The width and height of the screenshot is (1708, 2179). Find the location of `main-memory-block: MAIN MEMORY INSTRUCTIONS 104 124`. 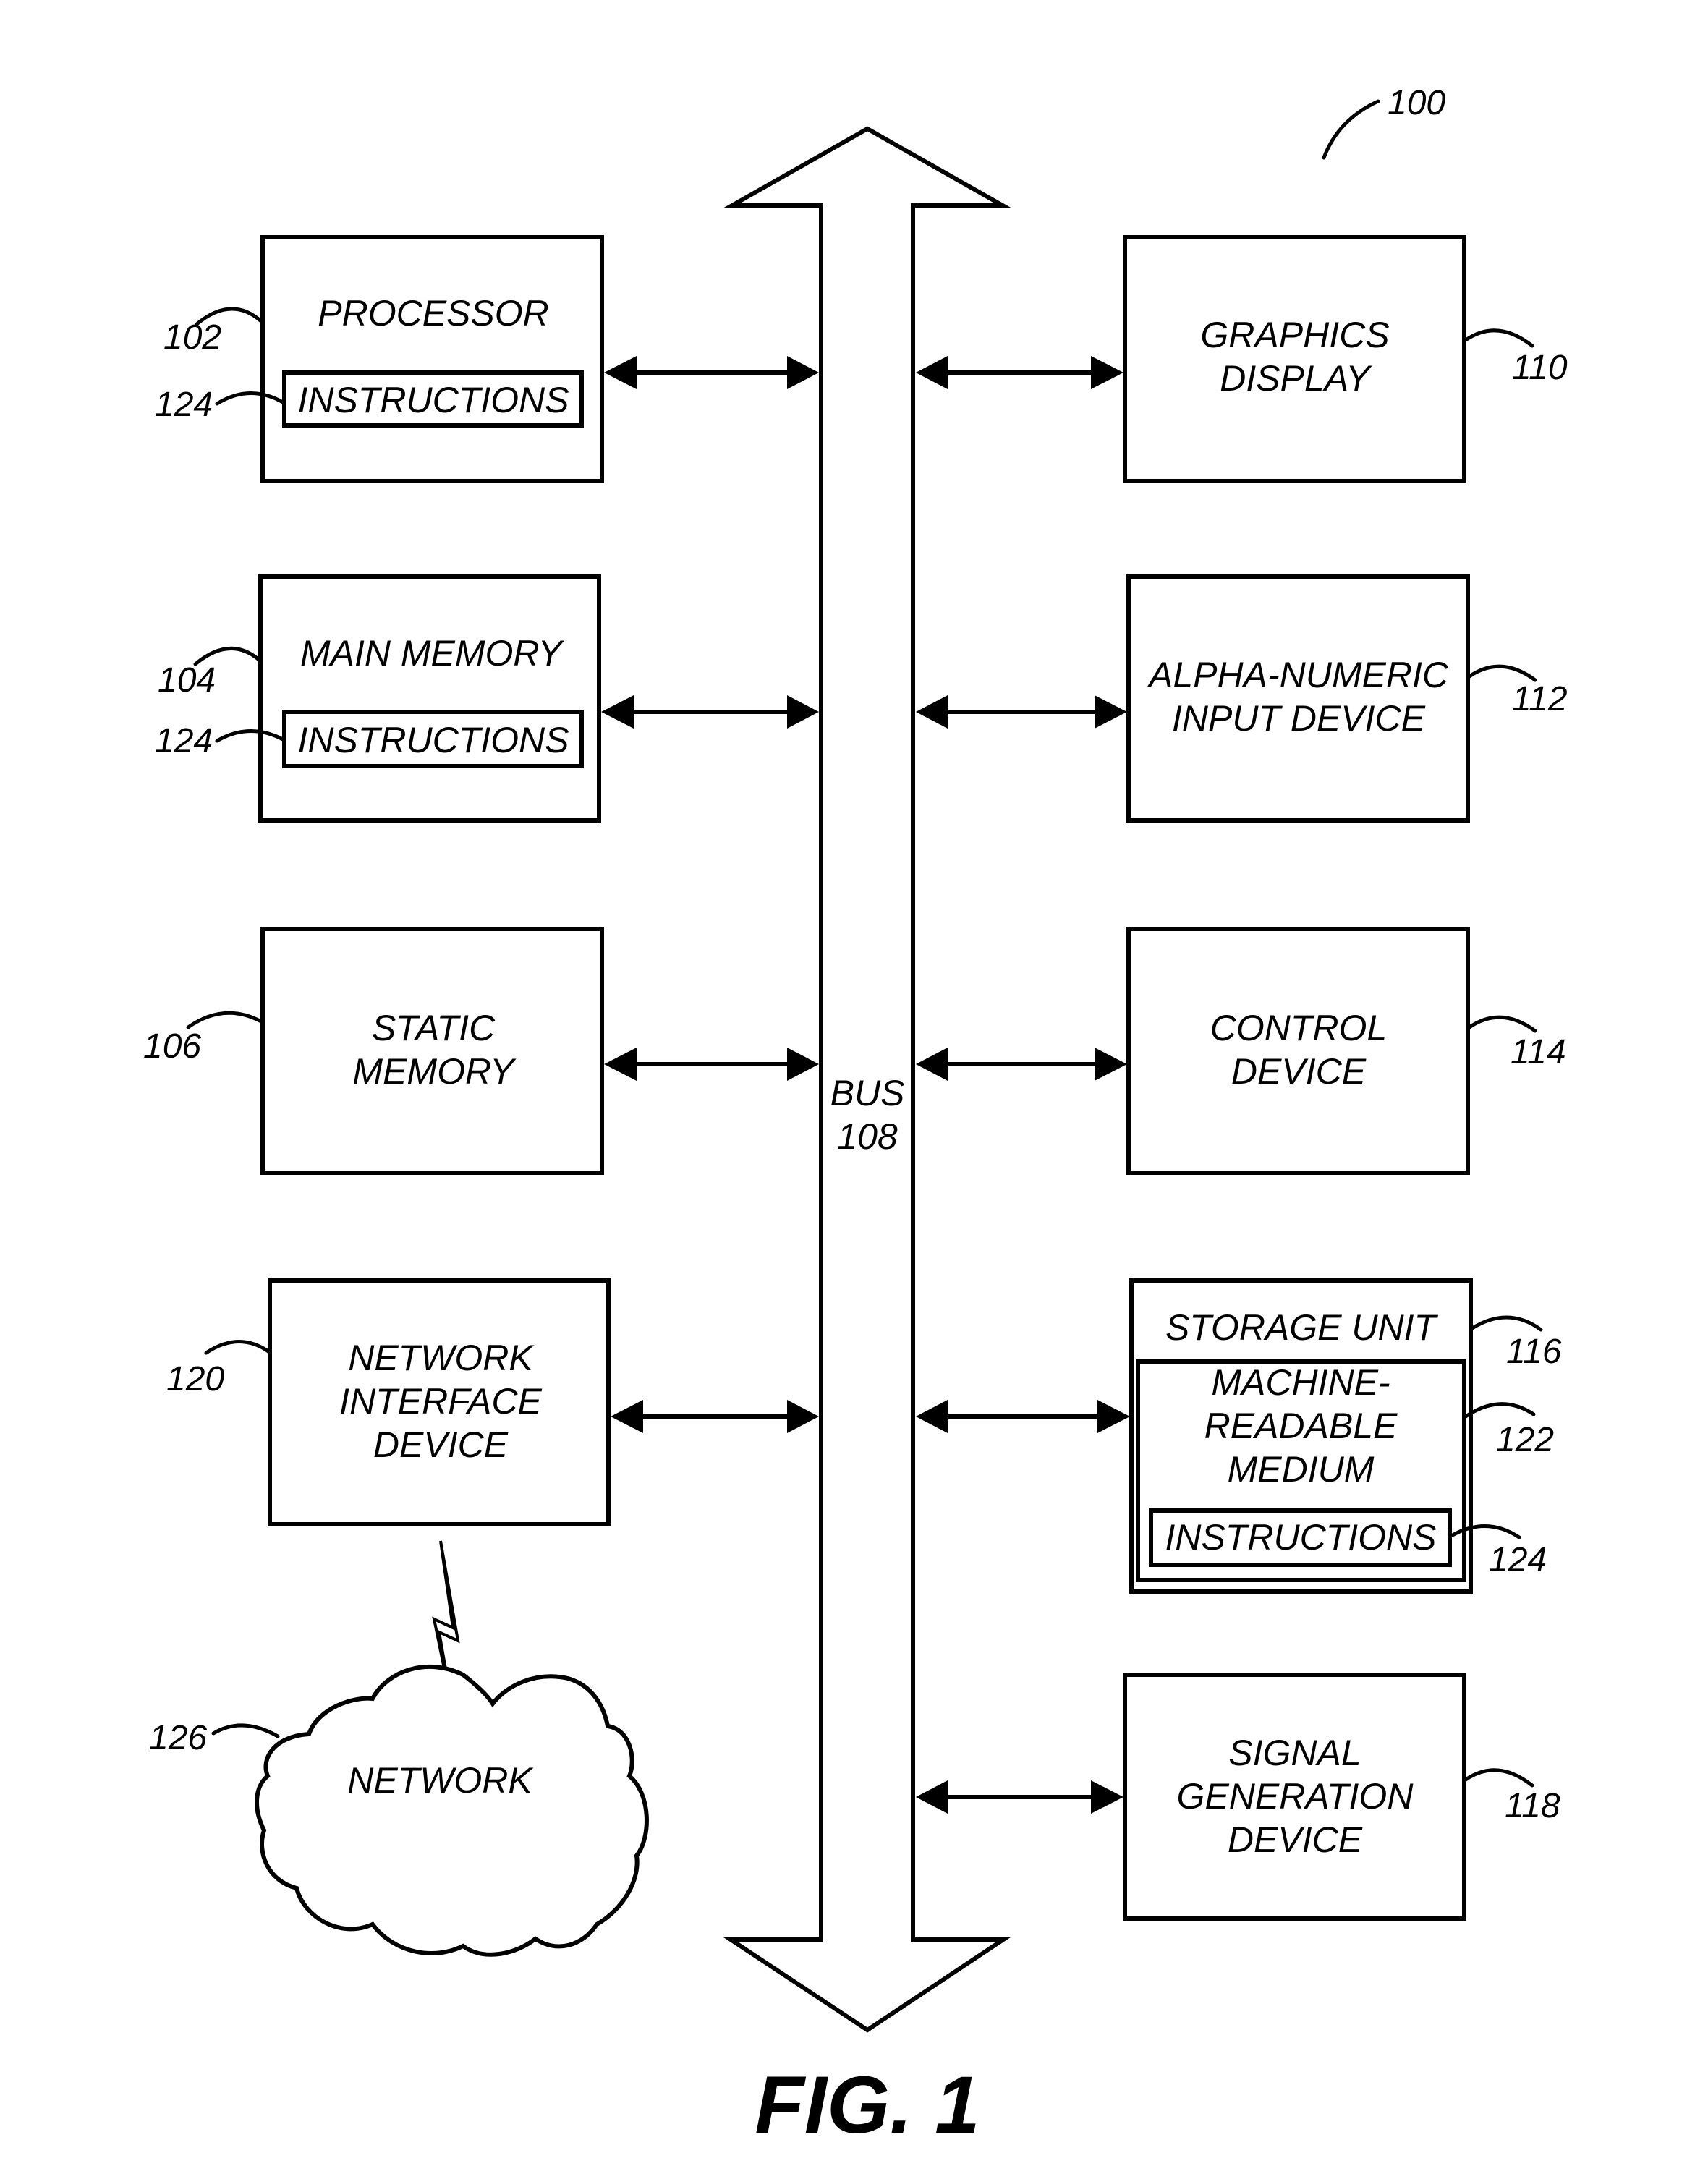

main-memory-block: MAIN MEMORY INSTRUCTIONS 104 124 is located at coordinates (378, 698).